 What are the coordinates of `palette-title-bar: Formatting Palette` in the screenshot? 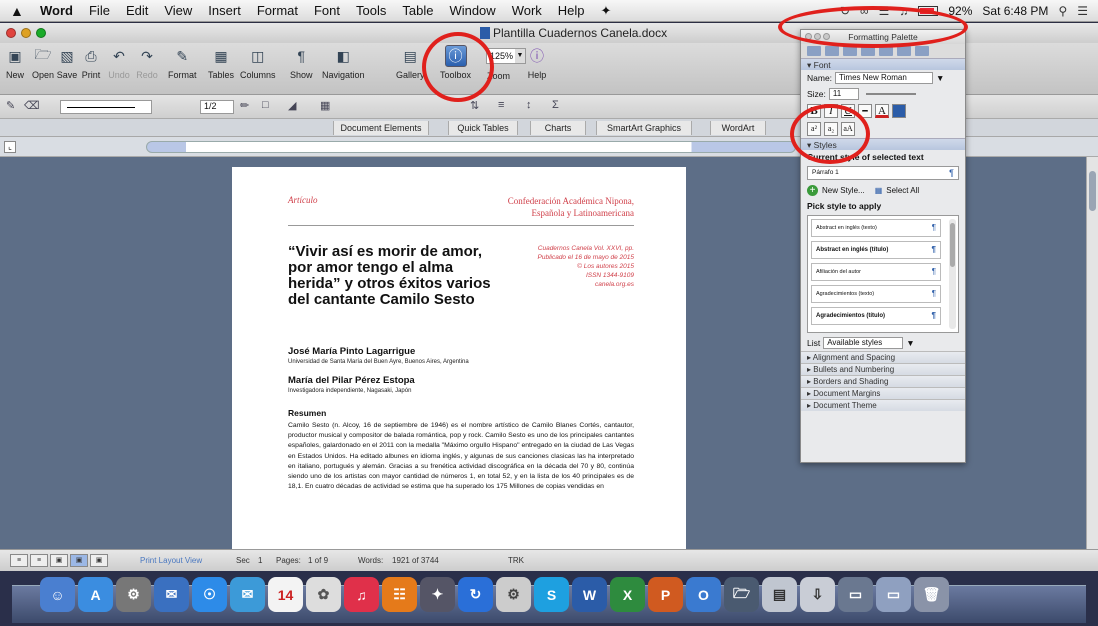 It's located at (883, 37).